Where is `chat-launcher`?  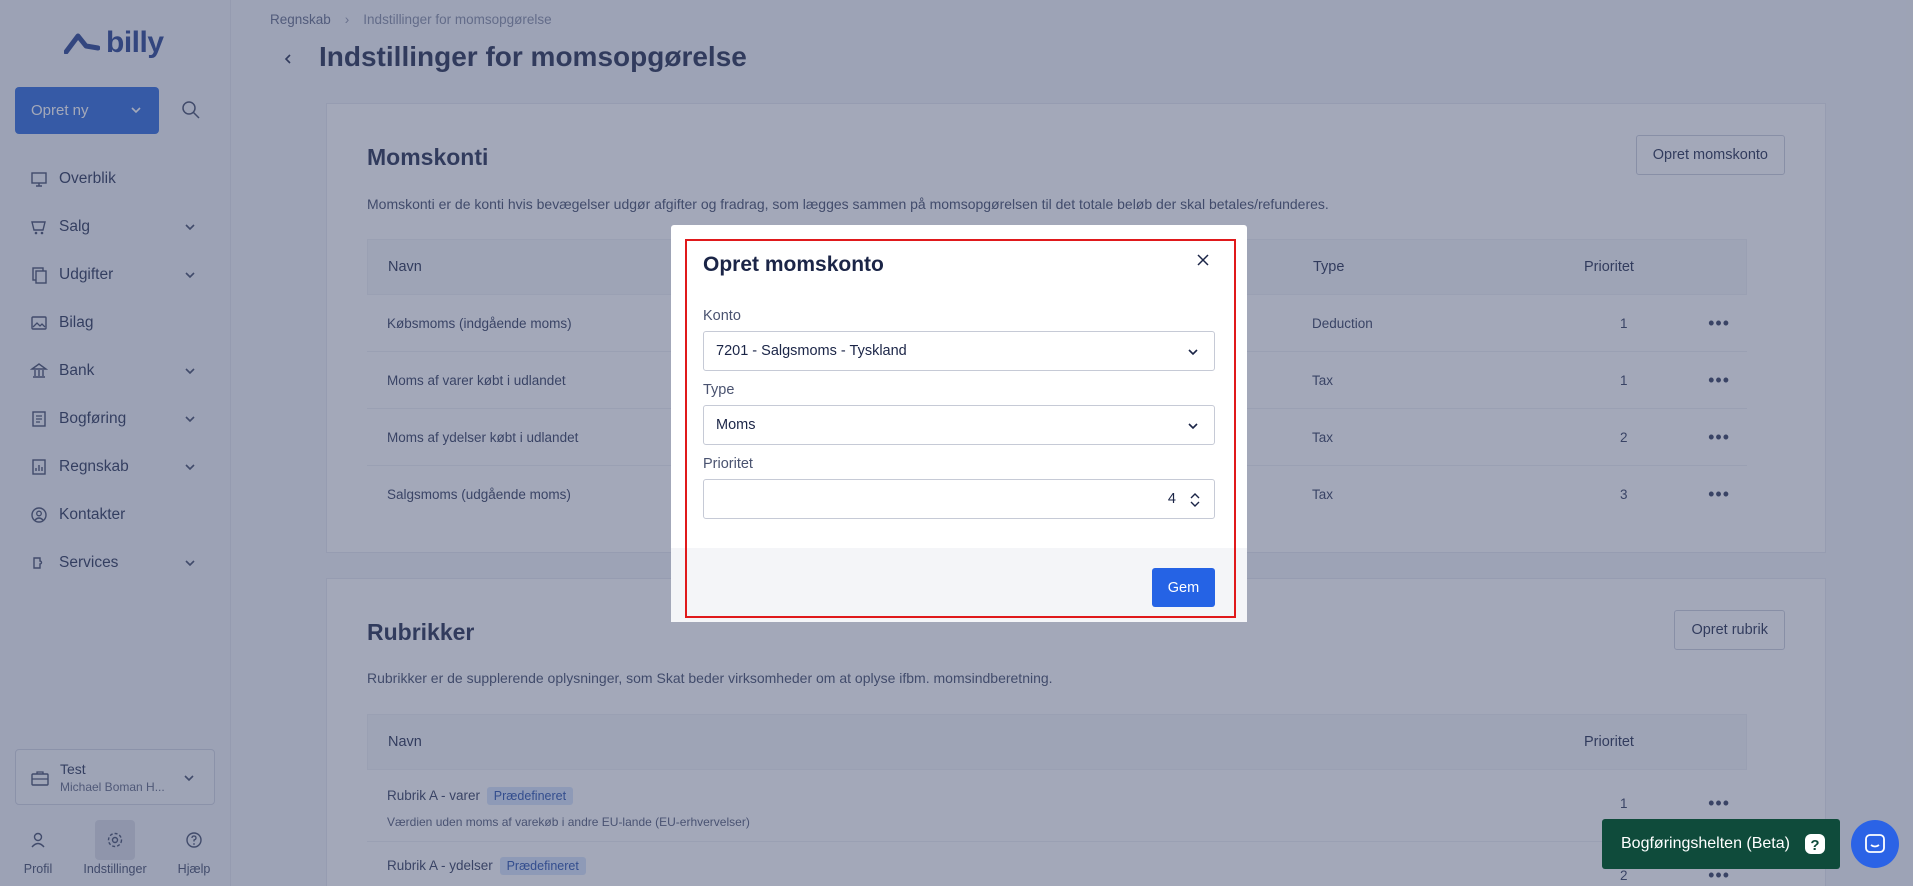 chat-launcher is located at coordinates (1875, 844).